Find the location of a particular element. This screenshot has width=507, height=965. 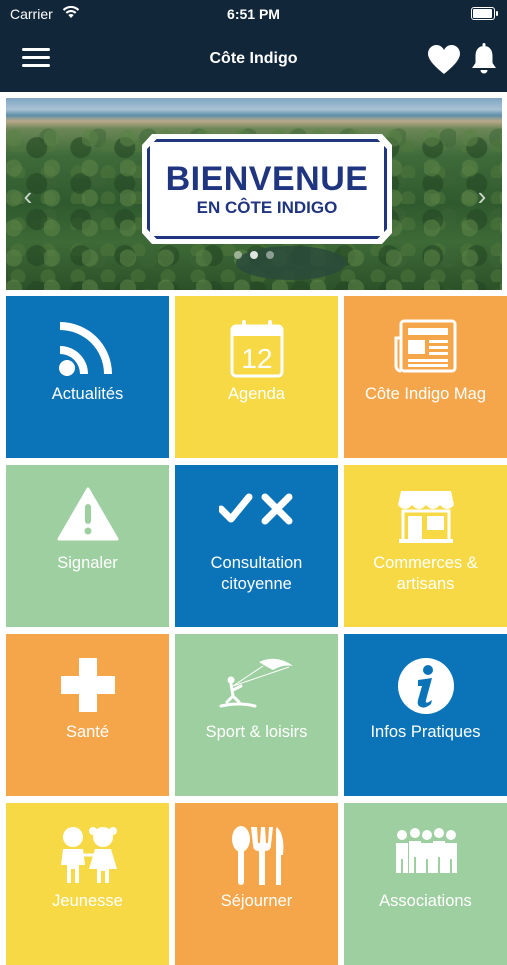

welcome-sign: BIENVENUE EN CÔTE INDIGO is located at coordinates (267, 189).